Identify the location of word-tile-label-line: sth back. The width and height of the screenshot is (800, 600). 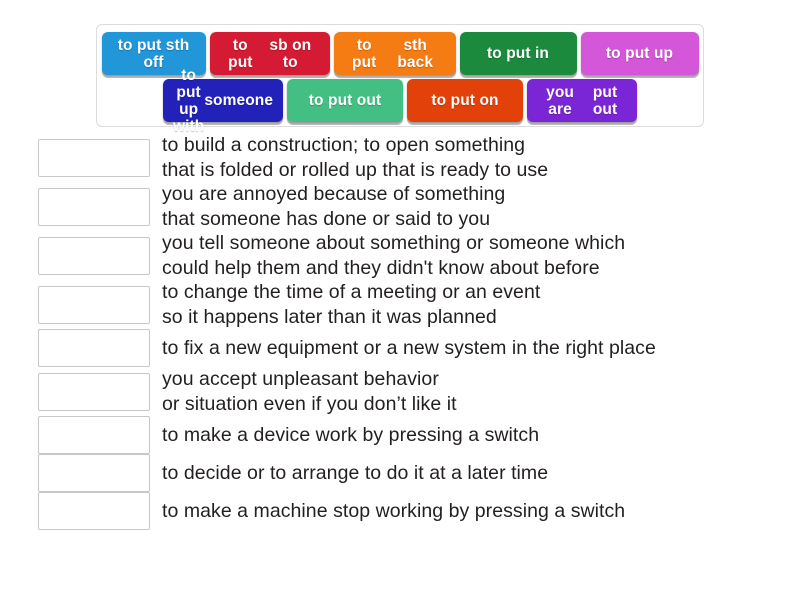
(415, 53).